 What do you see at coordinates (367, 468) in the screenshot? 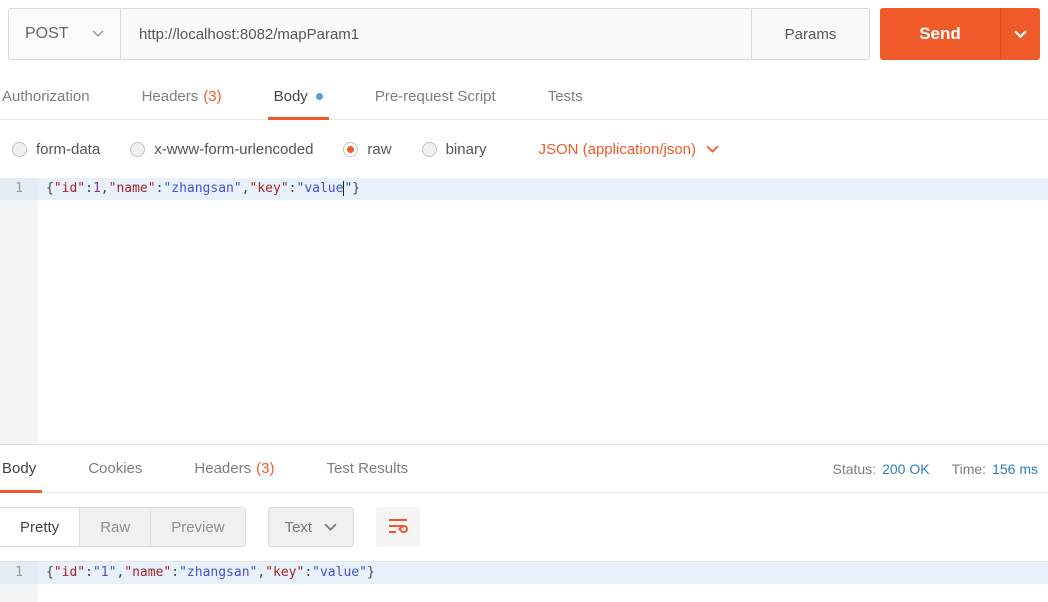
I see `tab-test-results: Test Results` at bounding box center [367, 468].